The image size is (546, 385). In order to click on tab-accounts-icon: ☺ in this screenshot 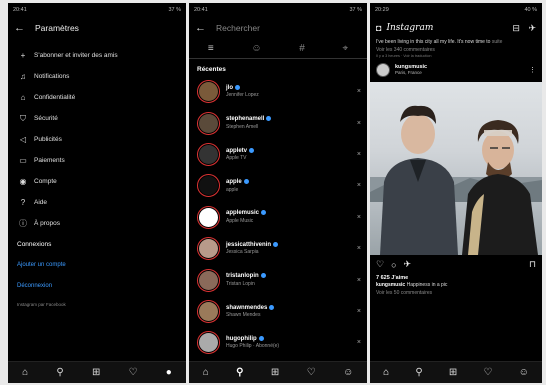, I will do `click(256, 48)`.